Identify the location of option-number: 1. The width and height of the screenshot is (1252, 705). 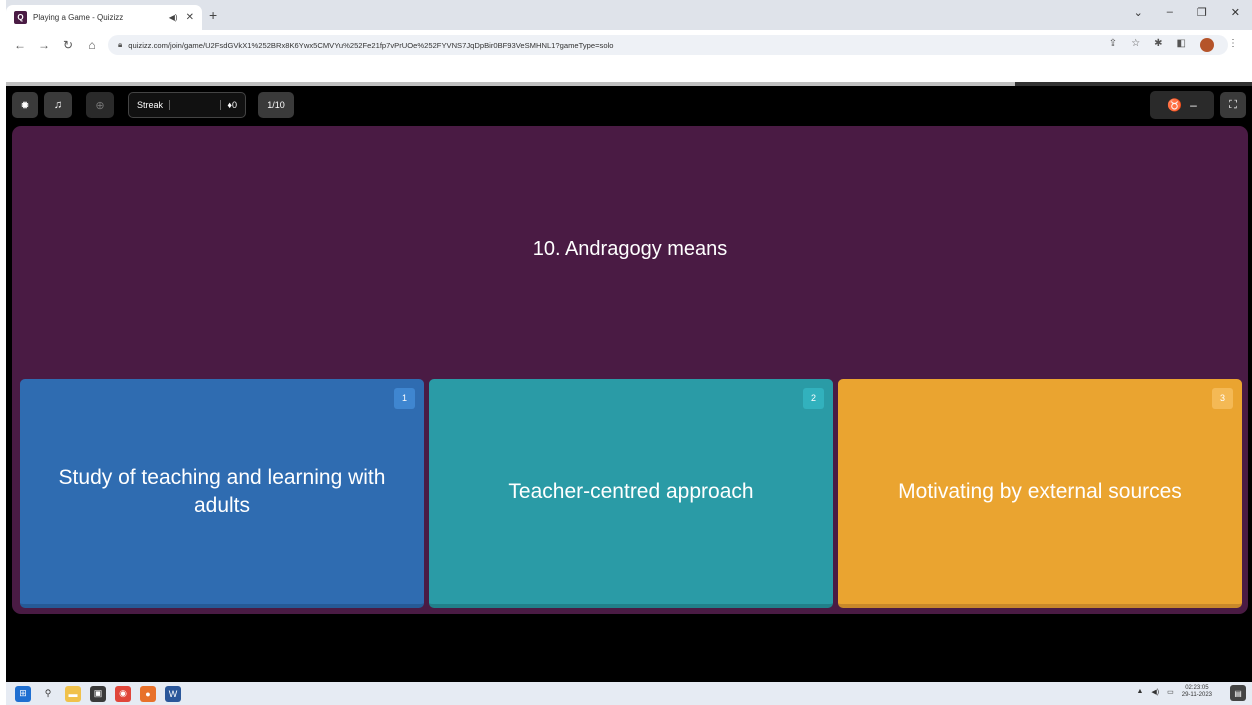
(404, 398).